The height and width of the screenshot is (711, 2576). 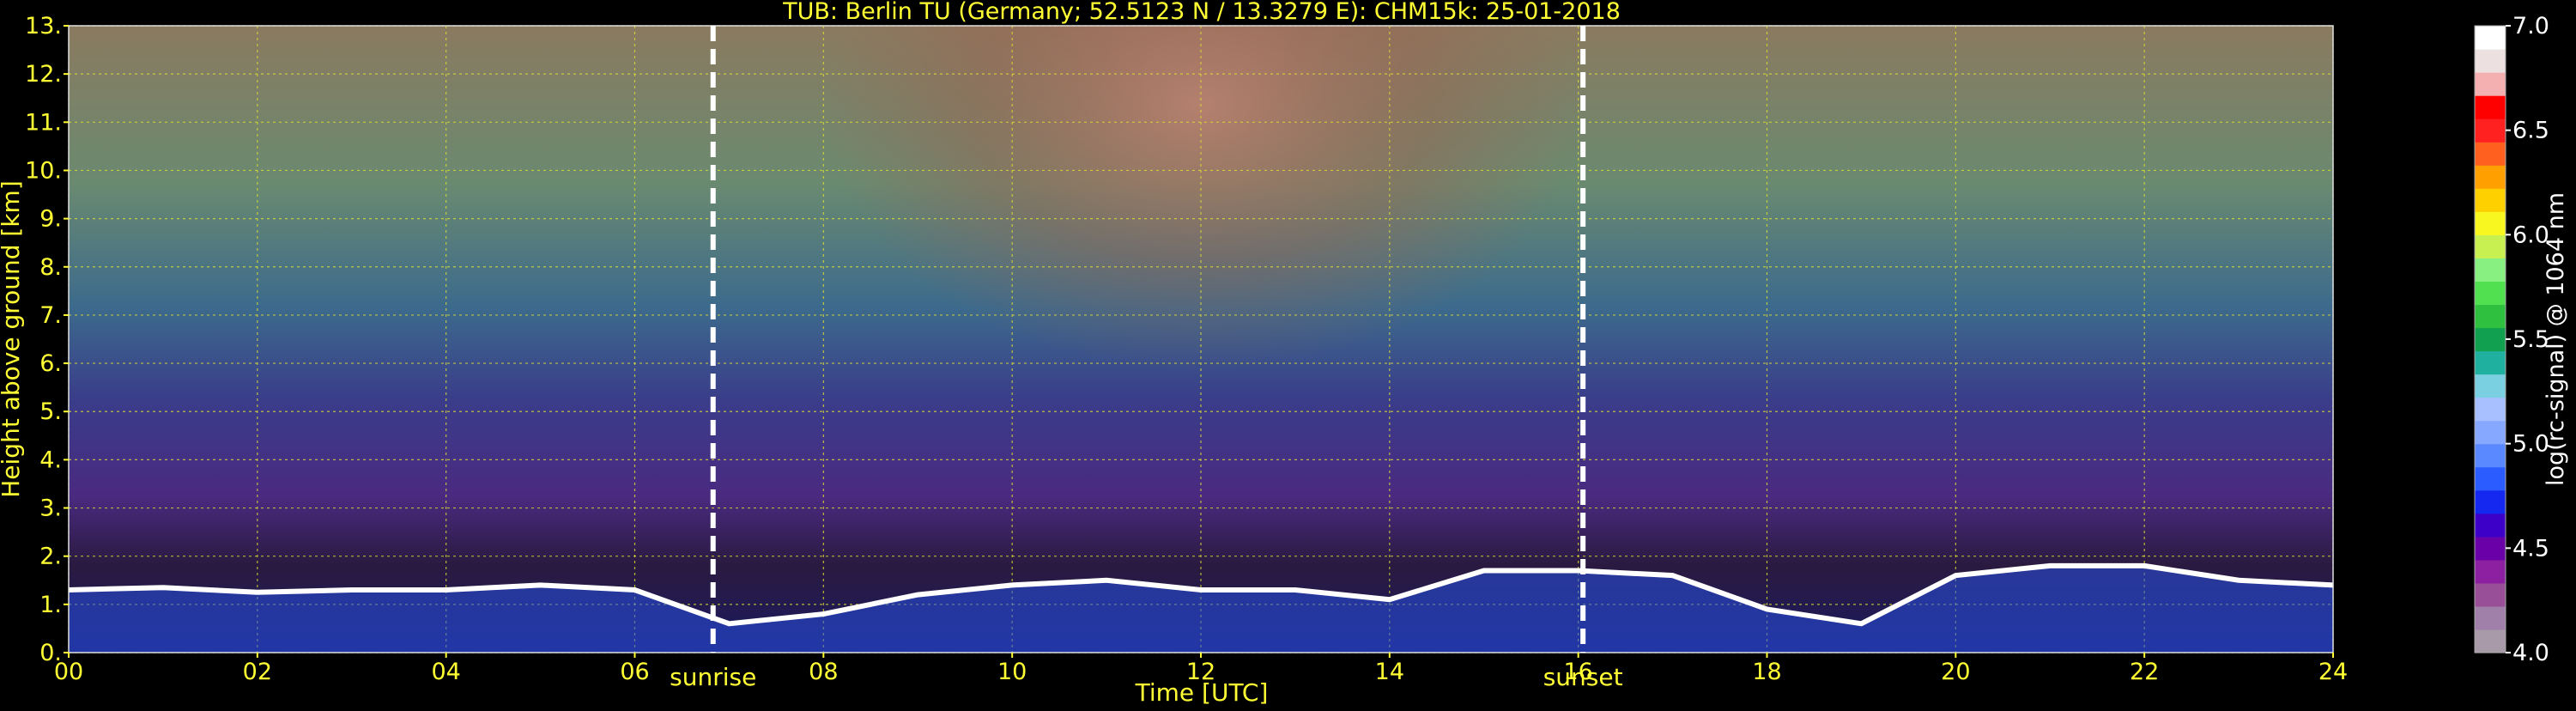 I want to click on y-tick-label: 12., so click(x=43, y=74).